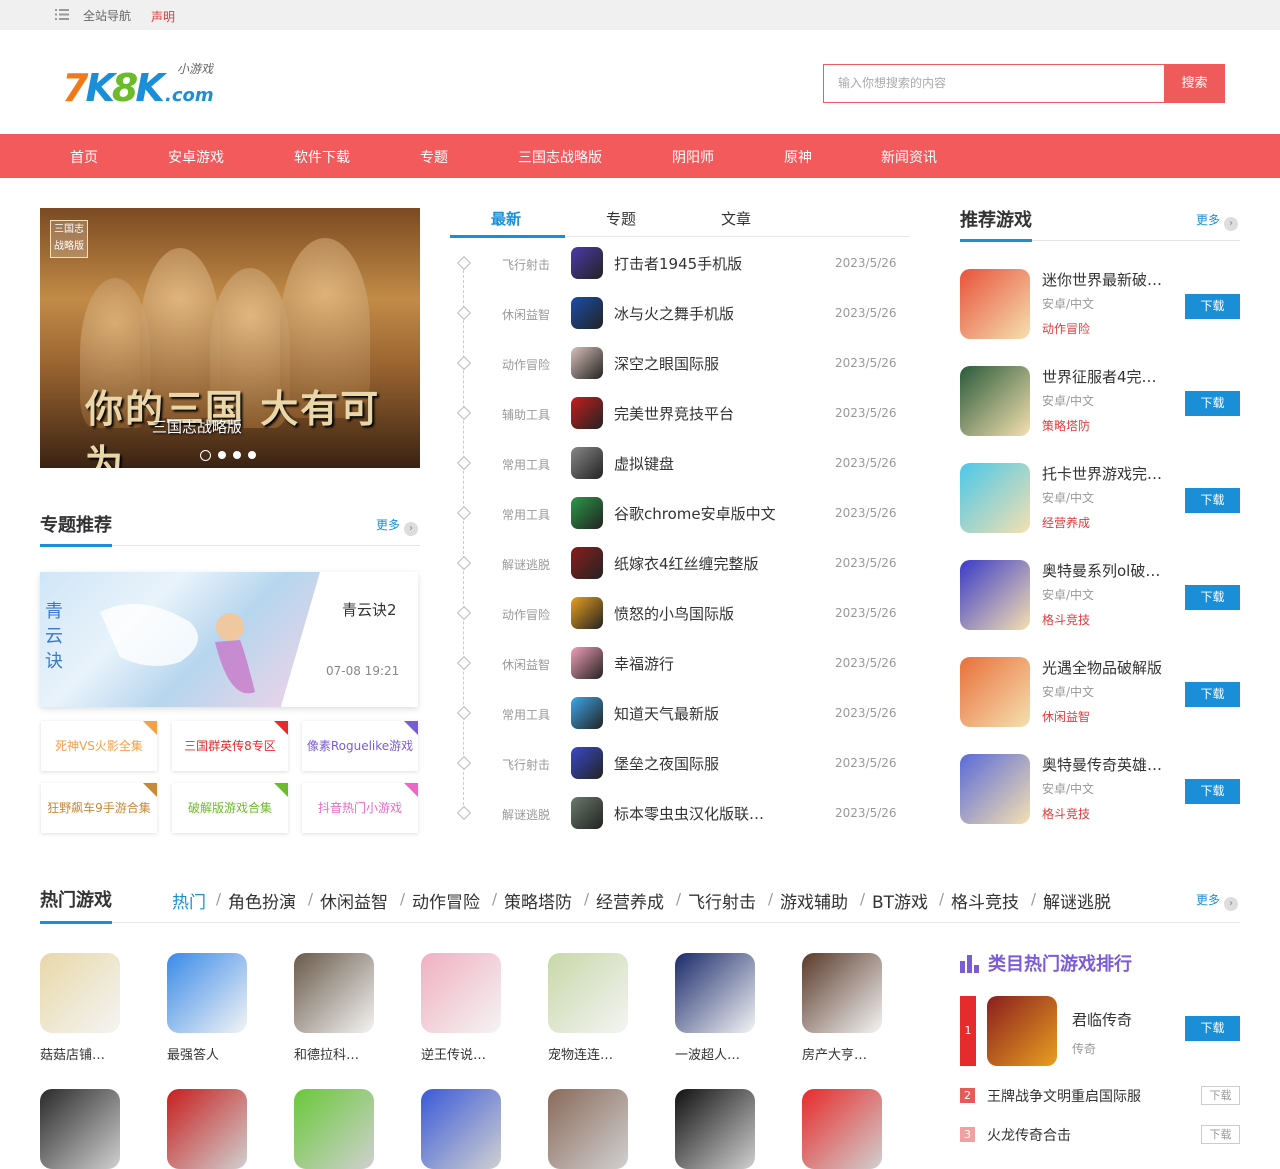  What do you see at coordinates (1100, 1031) in the screenshot?
I see `ranking-top-item: 1 君临传奇 传奇 下载` at bounding box center [1100, 1031].